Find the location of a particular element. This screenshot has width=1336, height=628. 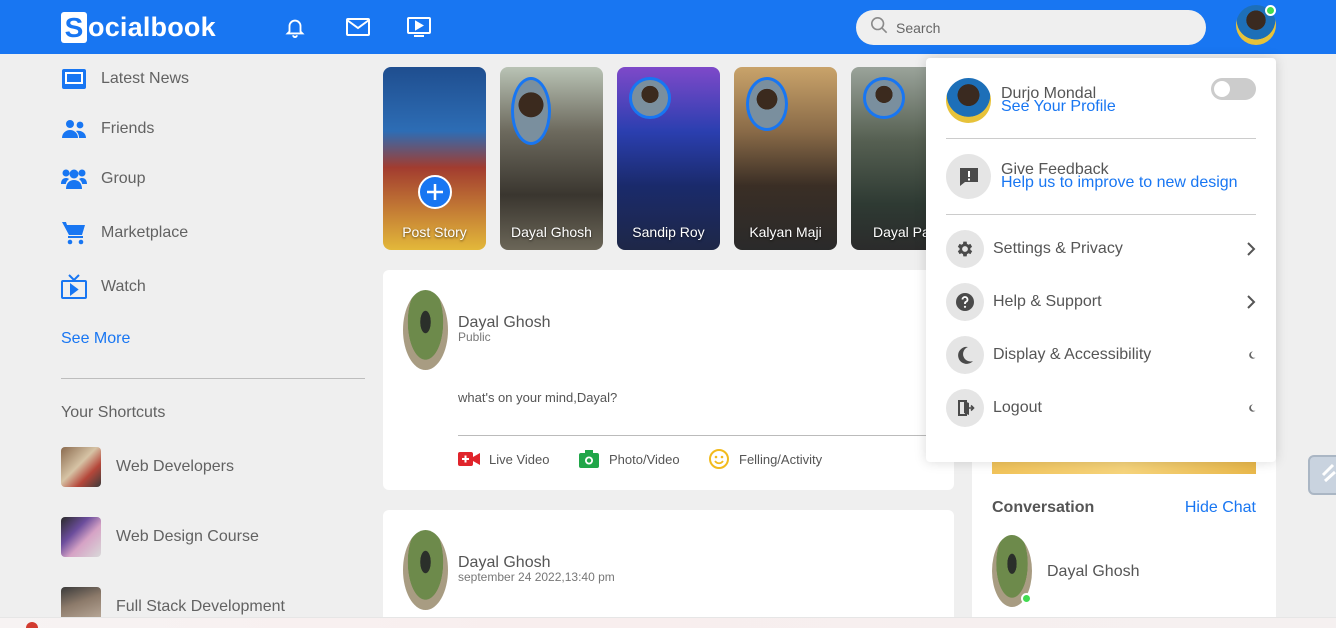

sidebar-item-latest-news: Latest News is located at coordinates (125, 79).